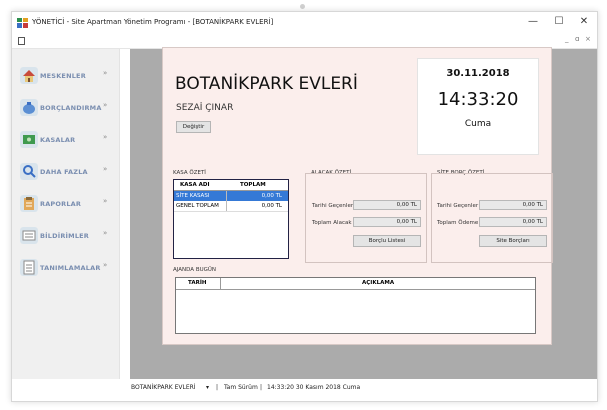 The image size is (607, 410). I want to click on camera-dot, so click(302, 6).